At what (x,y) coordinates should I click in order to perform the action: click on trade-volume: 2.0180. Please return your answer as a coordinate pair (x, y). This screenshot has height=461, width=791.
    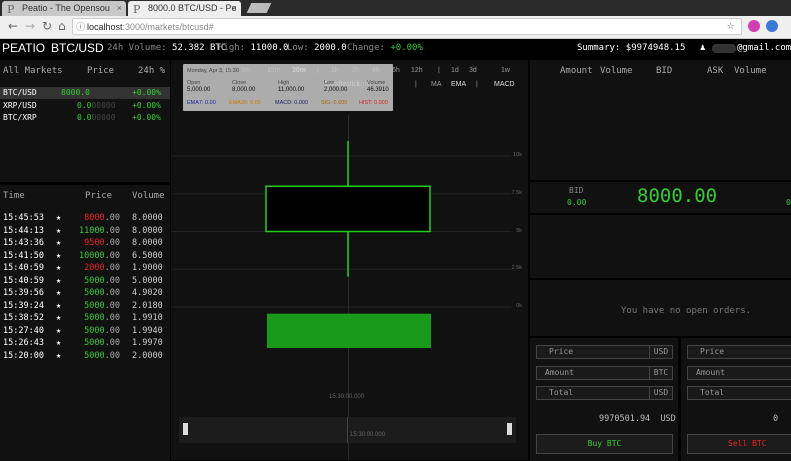
    Looking at the image, I should click on (147, 305).